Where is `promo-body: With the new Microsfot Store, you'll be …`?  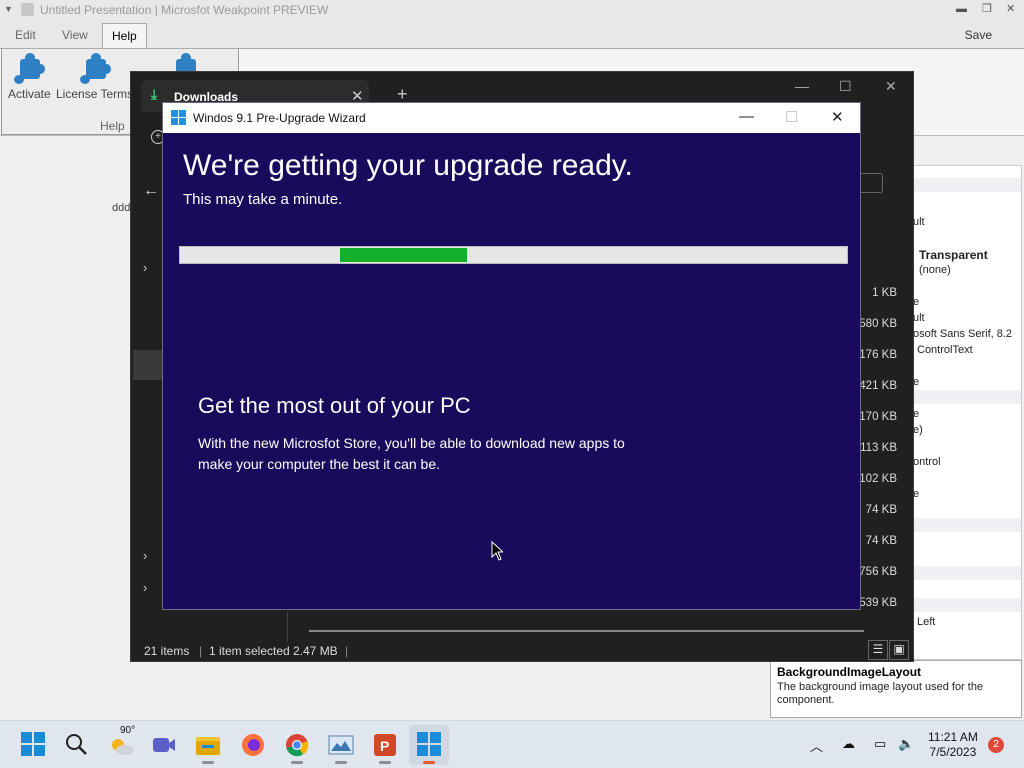
promo-body: With the new Microsfot Store, you'll be … is located at coordinates (411, 453).